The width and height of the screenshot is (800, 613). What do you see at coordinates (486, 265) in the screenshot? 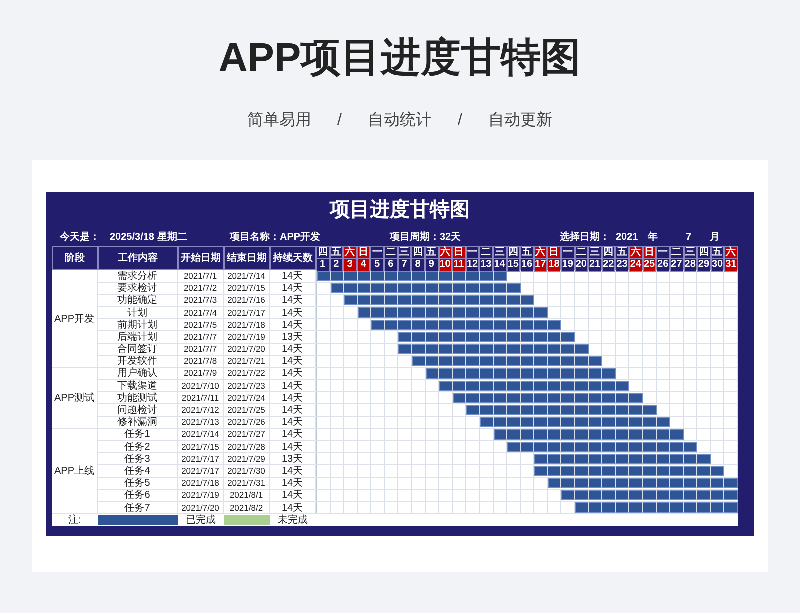
I see `day-header: 13` at bounding box center [486, 265].